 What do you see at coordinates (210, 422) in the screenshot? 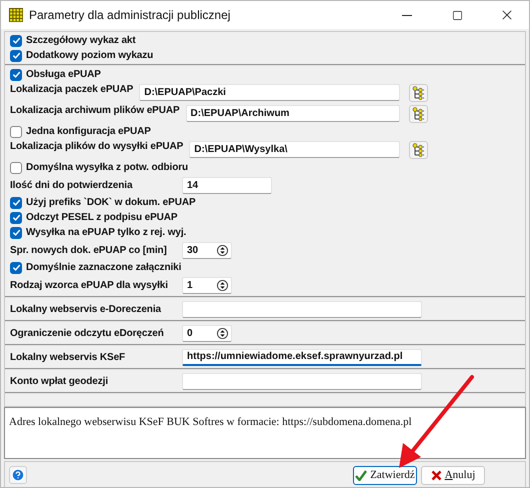
I see `hint-text: Adres lokalnego webserwisu KSeF BUK Softres w formacie: https://subdomena.domena.pl` at bounding box center [210, 422].